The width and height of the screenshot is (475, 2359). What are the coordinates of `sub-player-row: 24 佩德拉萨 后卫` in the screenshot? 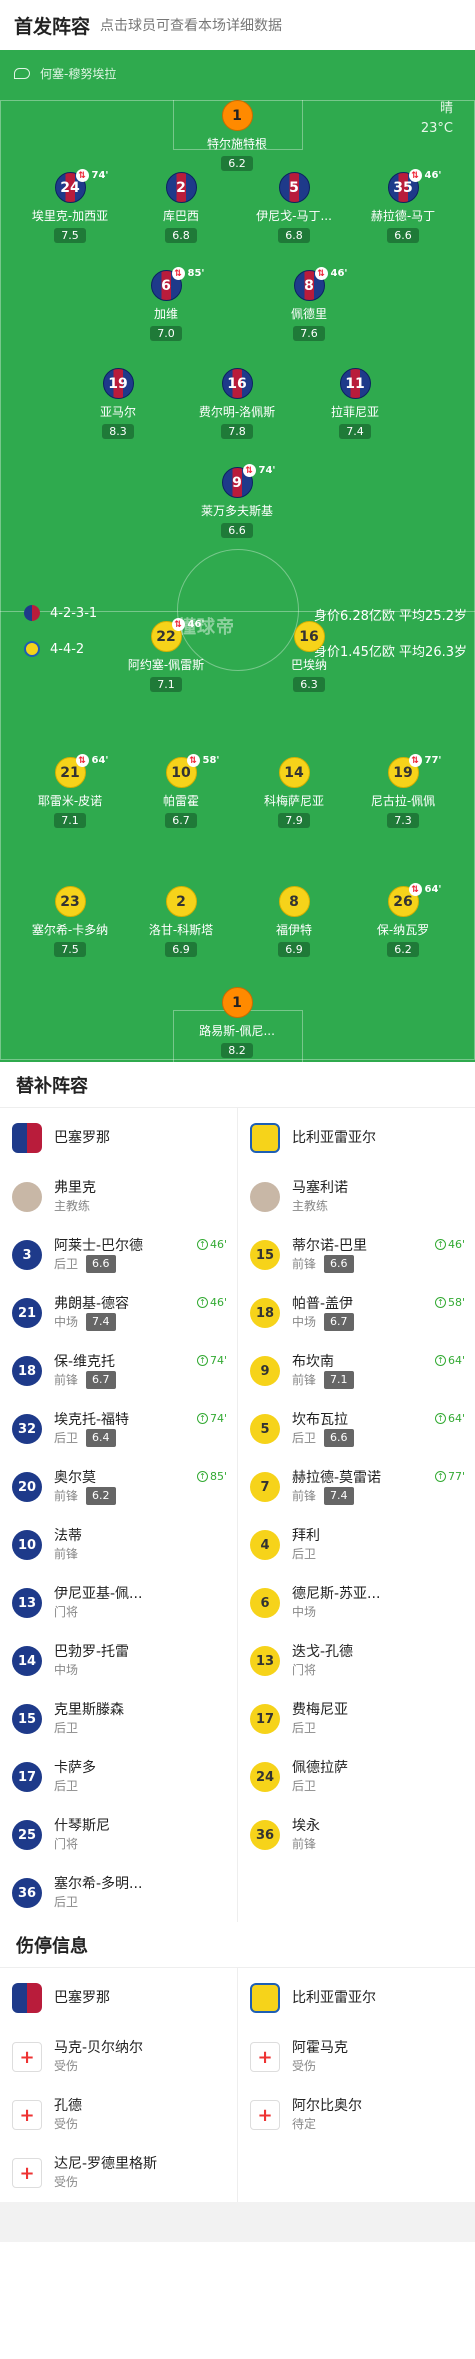 It's located at (356, 1777).